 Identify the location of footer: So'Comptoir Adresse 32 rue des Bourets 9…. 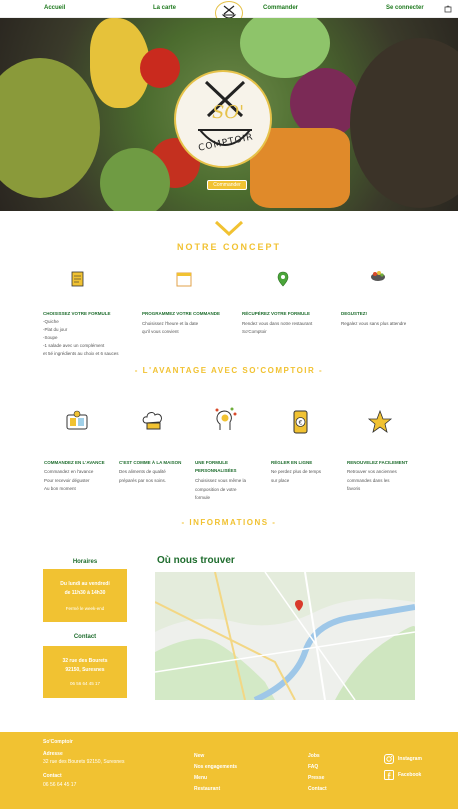
(229, 770).